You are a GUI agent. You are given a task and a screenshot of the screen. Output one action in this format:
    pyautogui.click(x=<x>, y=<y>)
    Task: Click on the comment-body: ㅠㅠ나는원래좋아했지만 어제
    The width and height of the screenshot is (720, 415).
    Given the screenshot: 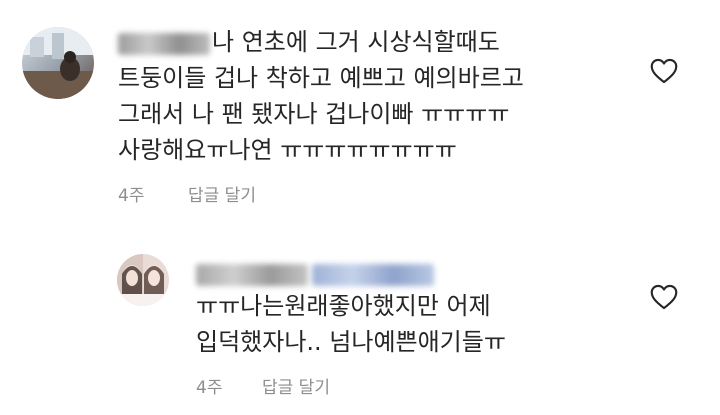 What is the action you would take?
    pyautogui.click(x=343, y=306)
    